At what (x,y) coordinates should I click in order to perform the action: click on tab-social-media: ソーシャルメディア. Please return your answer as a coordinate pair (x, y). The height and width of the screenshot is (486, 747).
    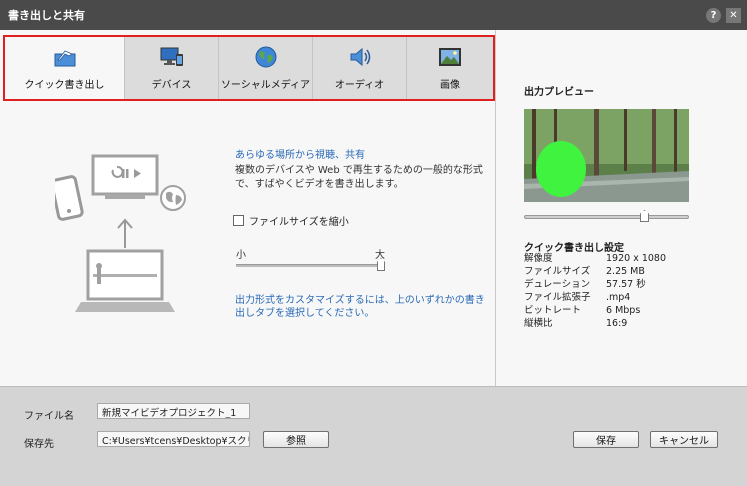
    Looking at the image, I should click on (266, 68).